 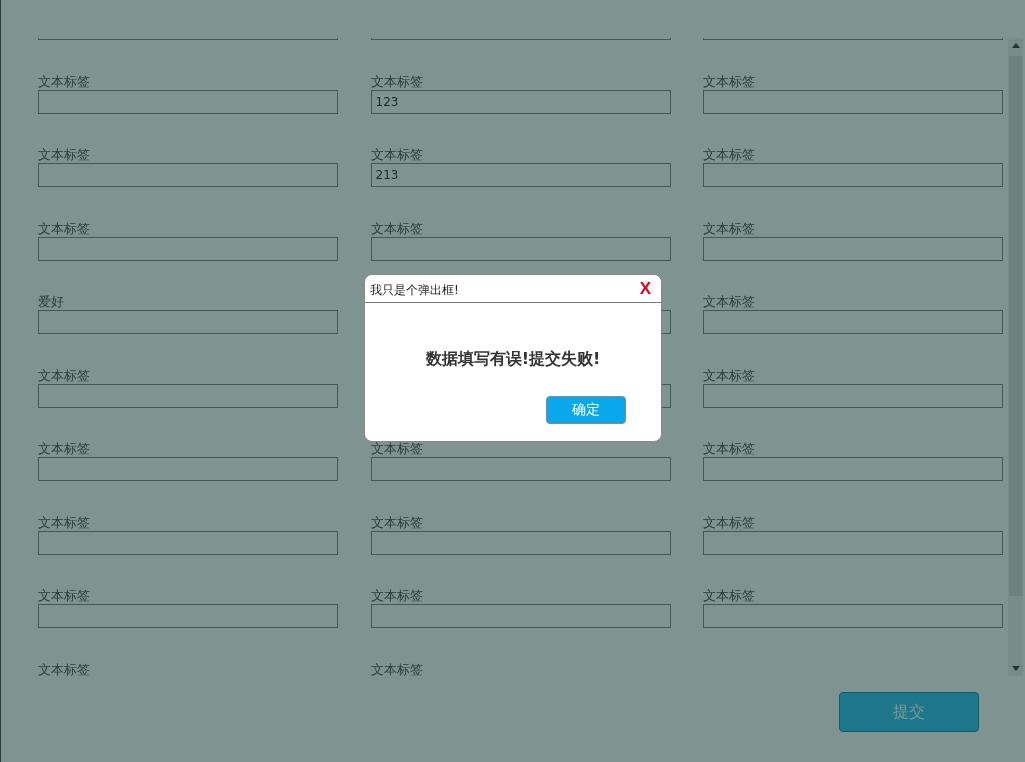 I want to click on scroll-up-icon, so click(x=1015, y=45).